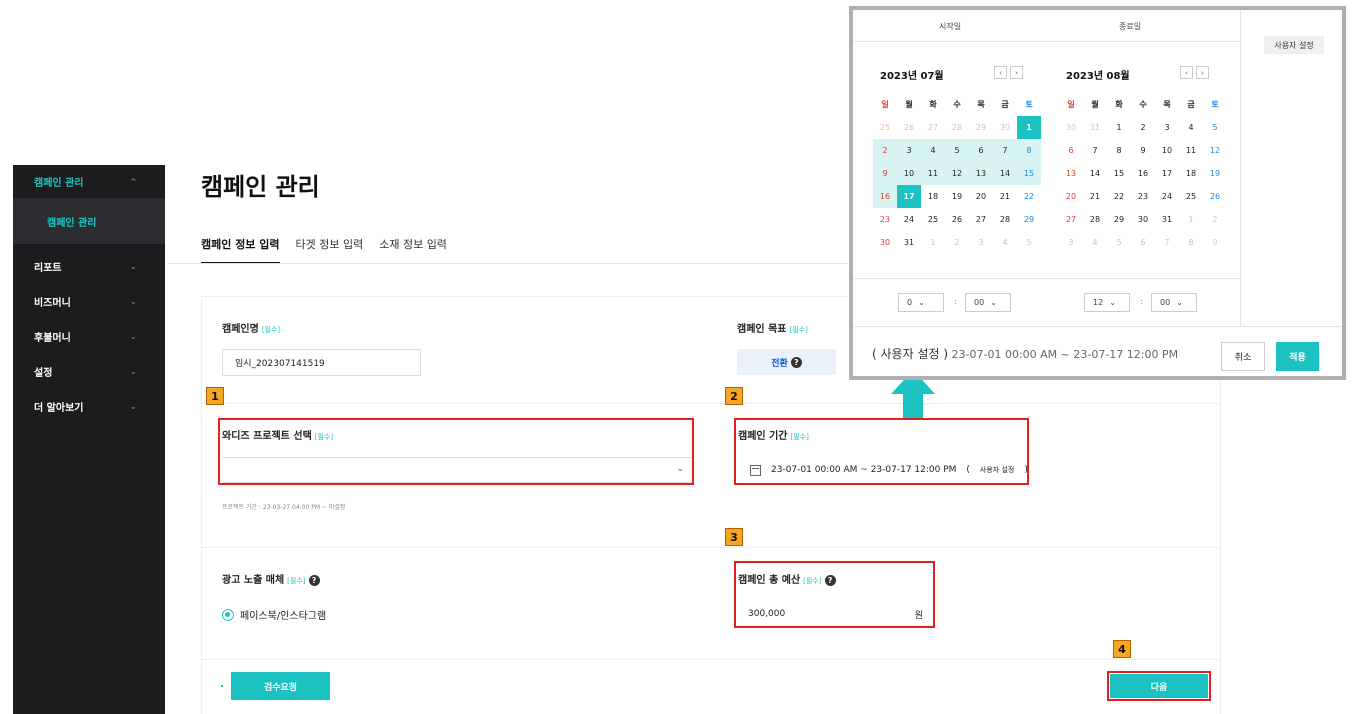 The height and width of the screenshot is (714, 1361). Describe the element at coordinates (1130, 26) in the screenshot. I see `end-date-label: 종료일` at that location.